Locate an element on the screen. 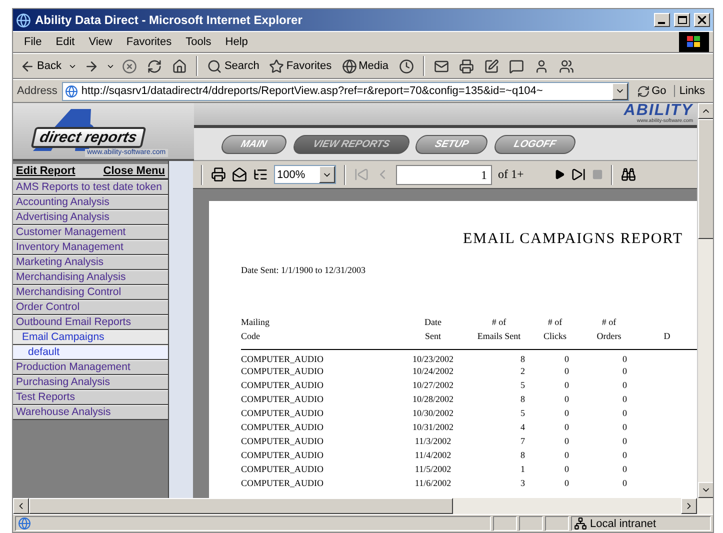 This screenshot has width=723, height=533. message-icon is located at coordinates (516, 66).